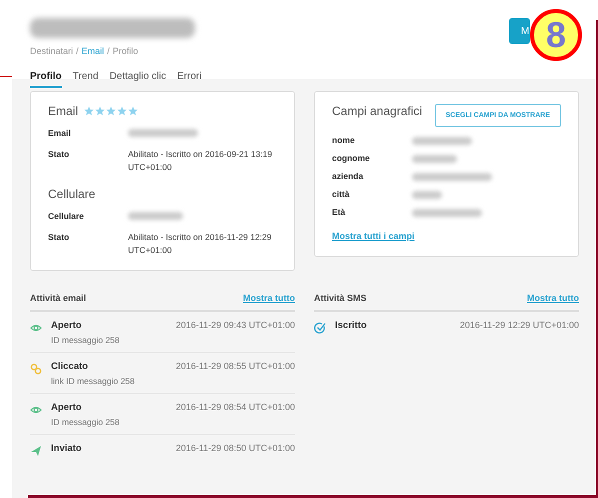  Describe the element at coordinates (377, 111) in the screenshot. I see `card-title: Campi anagrafici` at that location.